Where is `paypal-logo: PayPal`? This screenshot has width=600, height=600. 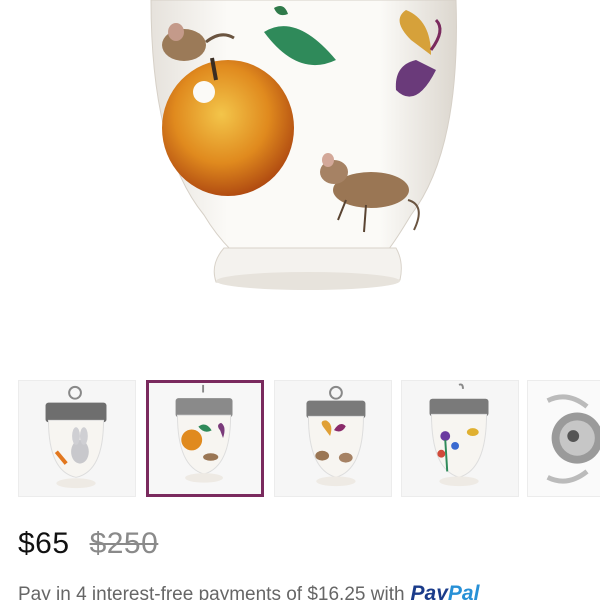 paypal-logo: PayPal is located at coordinates (445, 591).